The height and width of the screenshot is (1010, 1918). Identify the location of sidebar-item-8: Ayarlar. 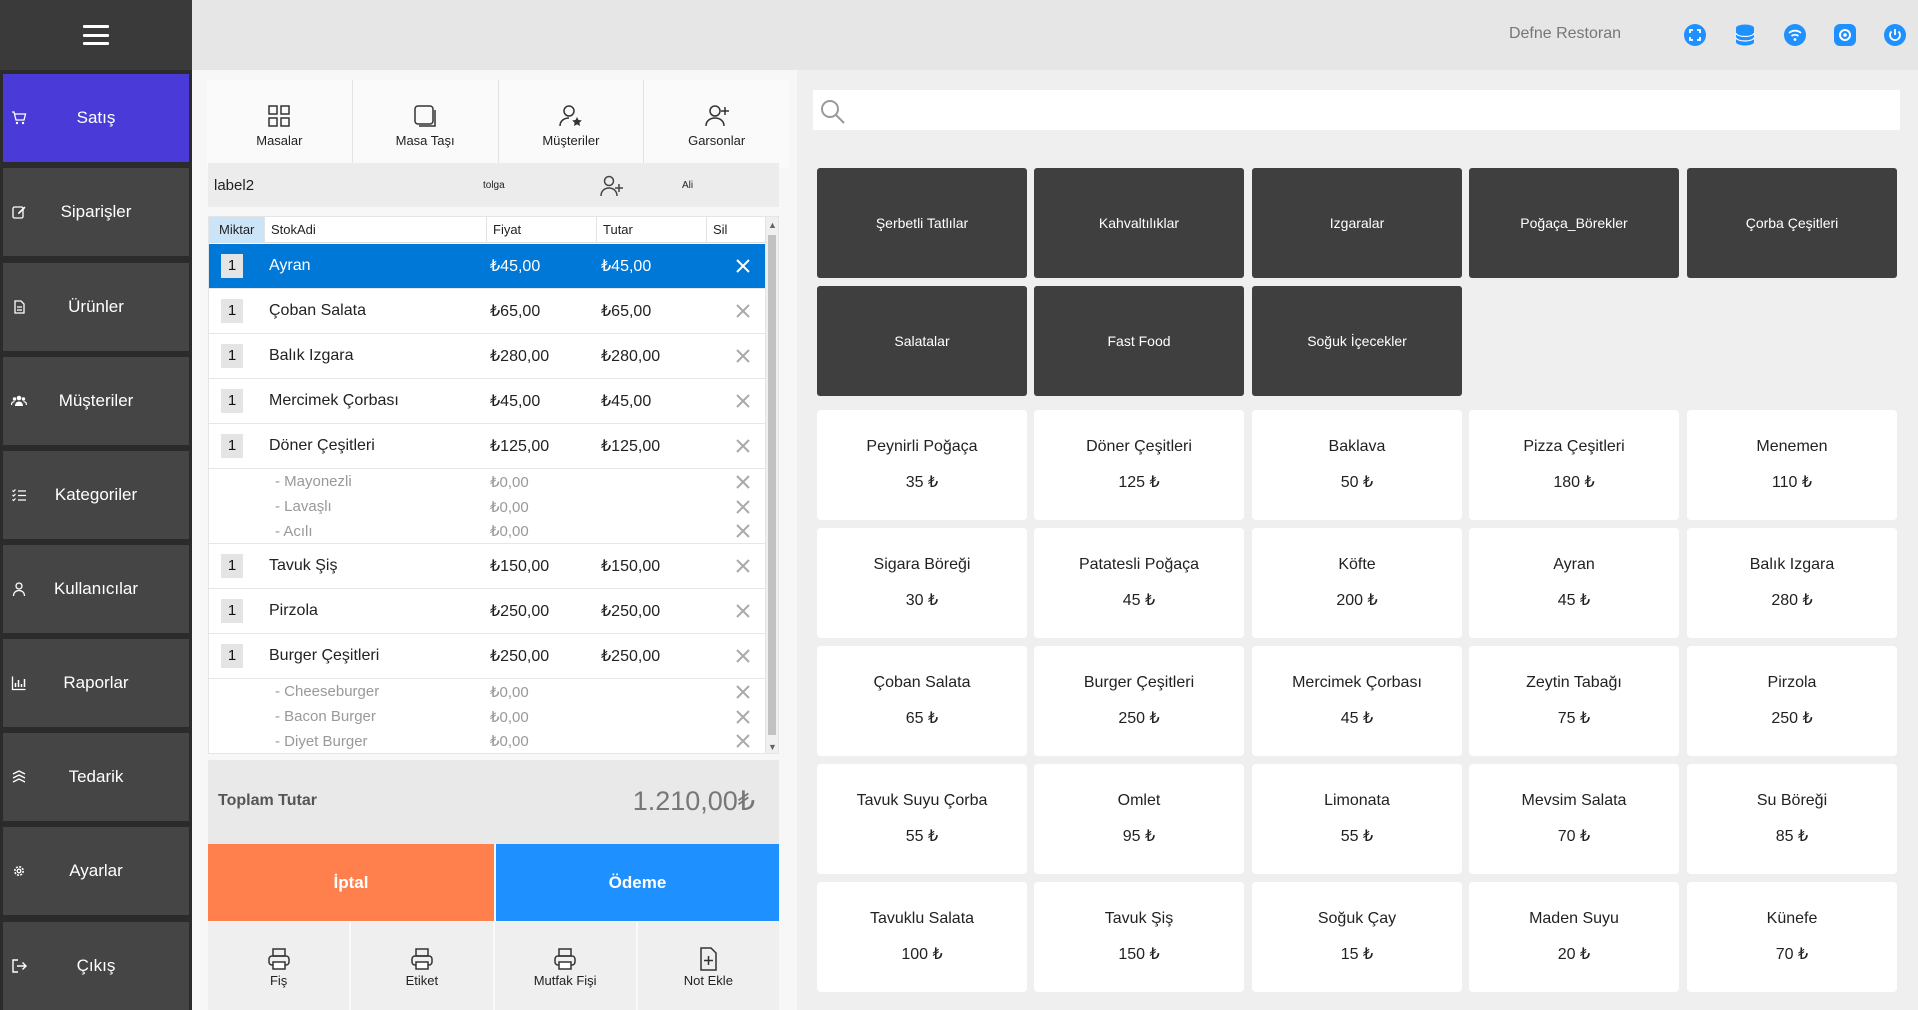
(96, 871).